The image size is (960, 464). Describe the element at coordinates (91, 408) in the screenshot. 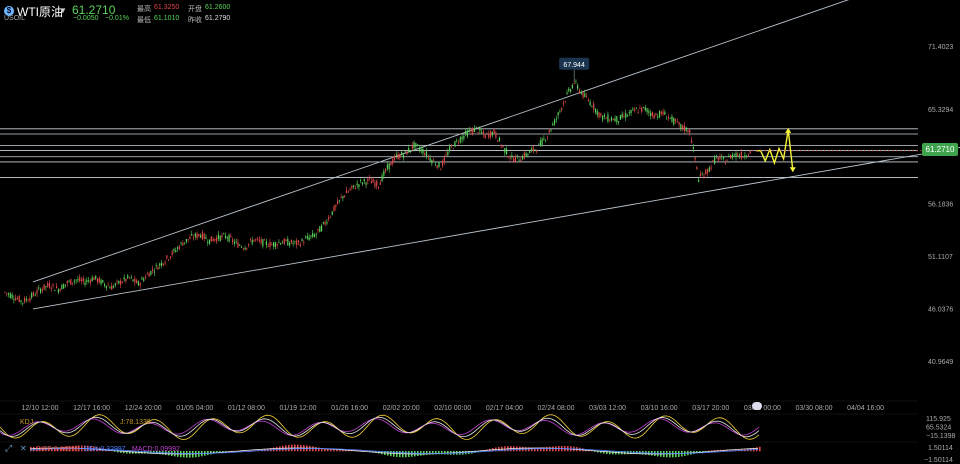

I see `time-axis-label: 12/17 16:00` at that location.